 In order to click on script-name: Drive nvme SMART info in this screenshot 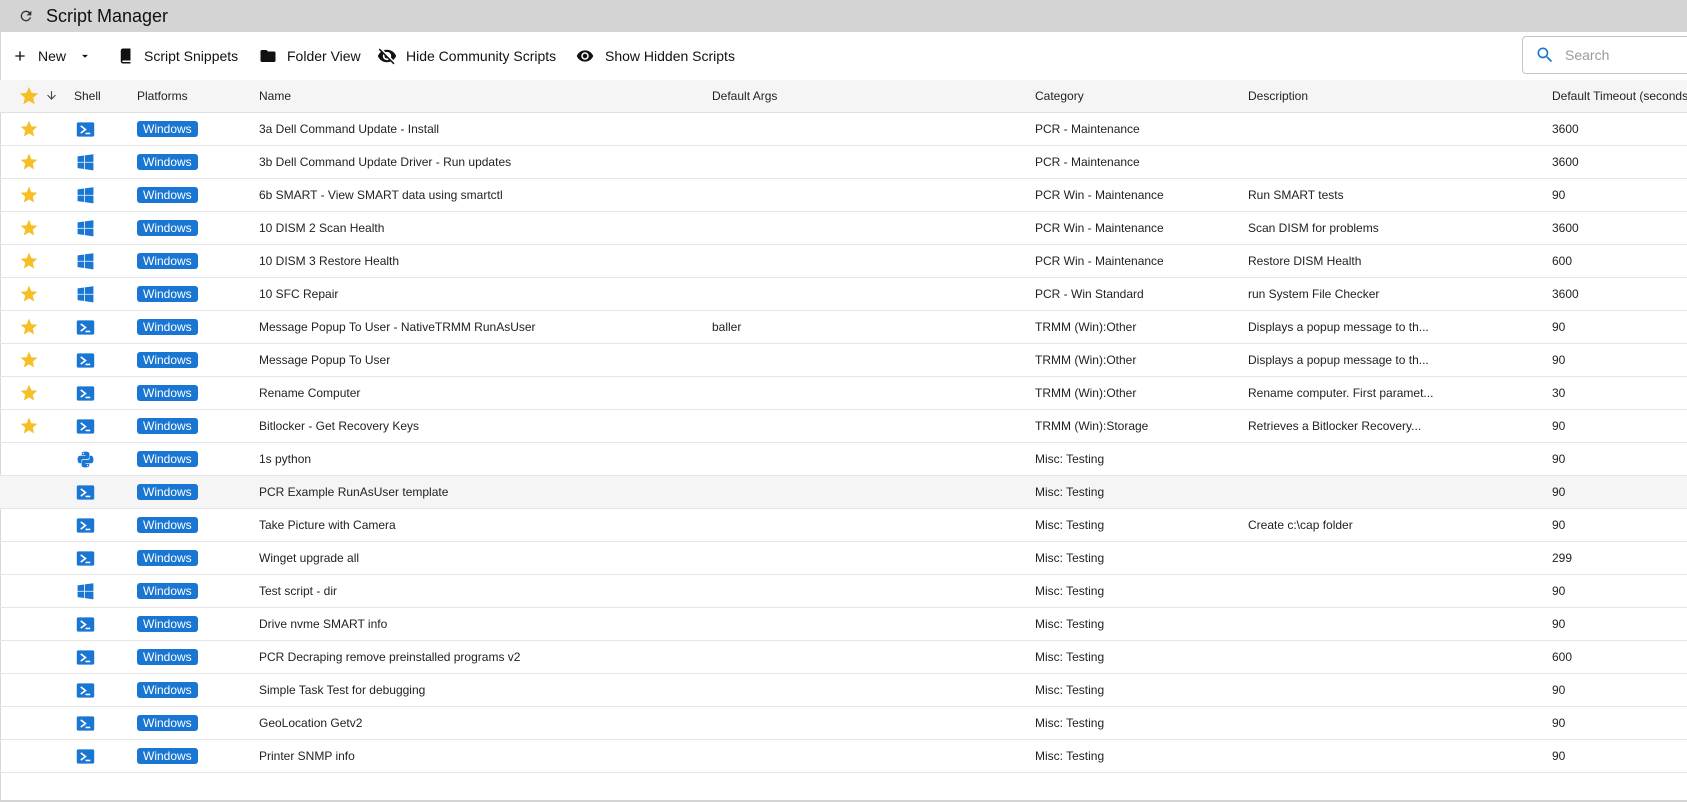, I will do `click(323, 624)`.